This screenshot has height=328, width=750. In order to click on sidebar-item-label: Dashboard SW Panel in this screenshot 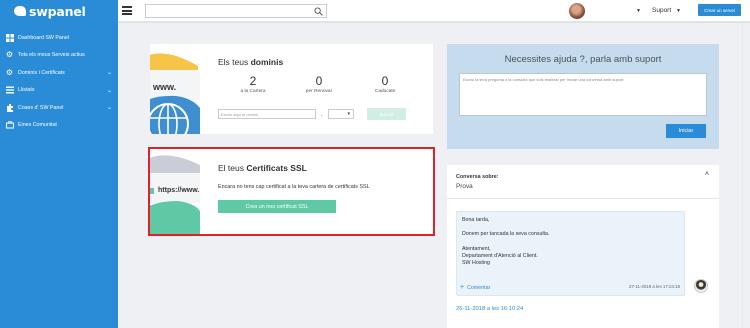, I will do `click(43, 37)`.